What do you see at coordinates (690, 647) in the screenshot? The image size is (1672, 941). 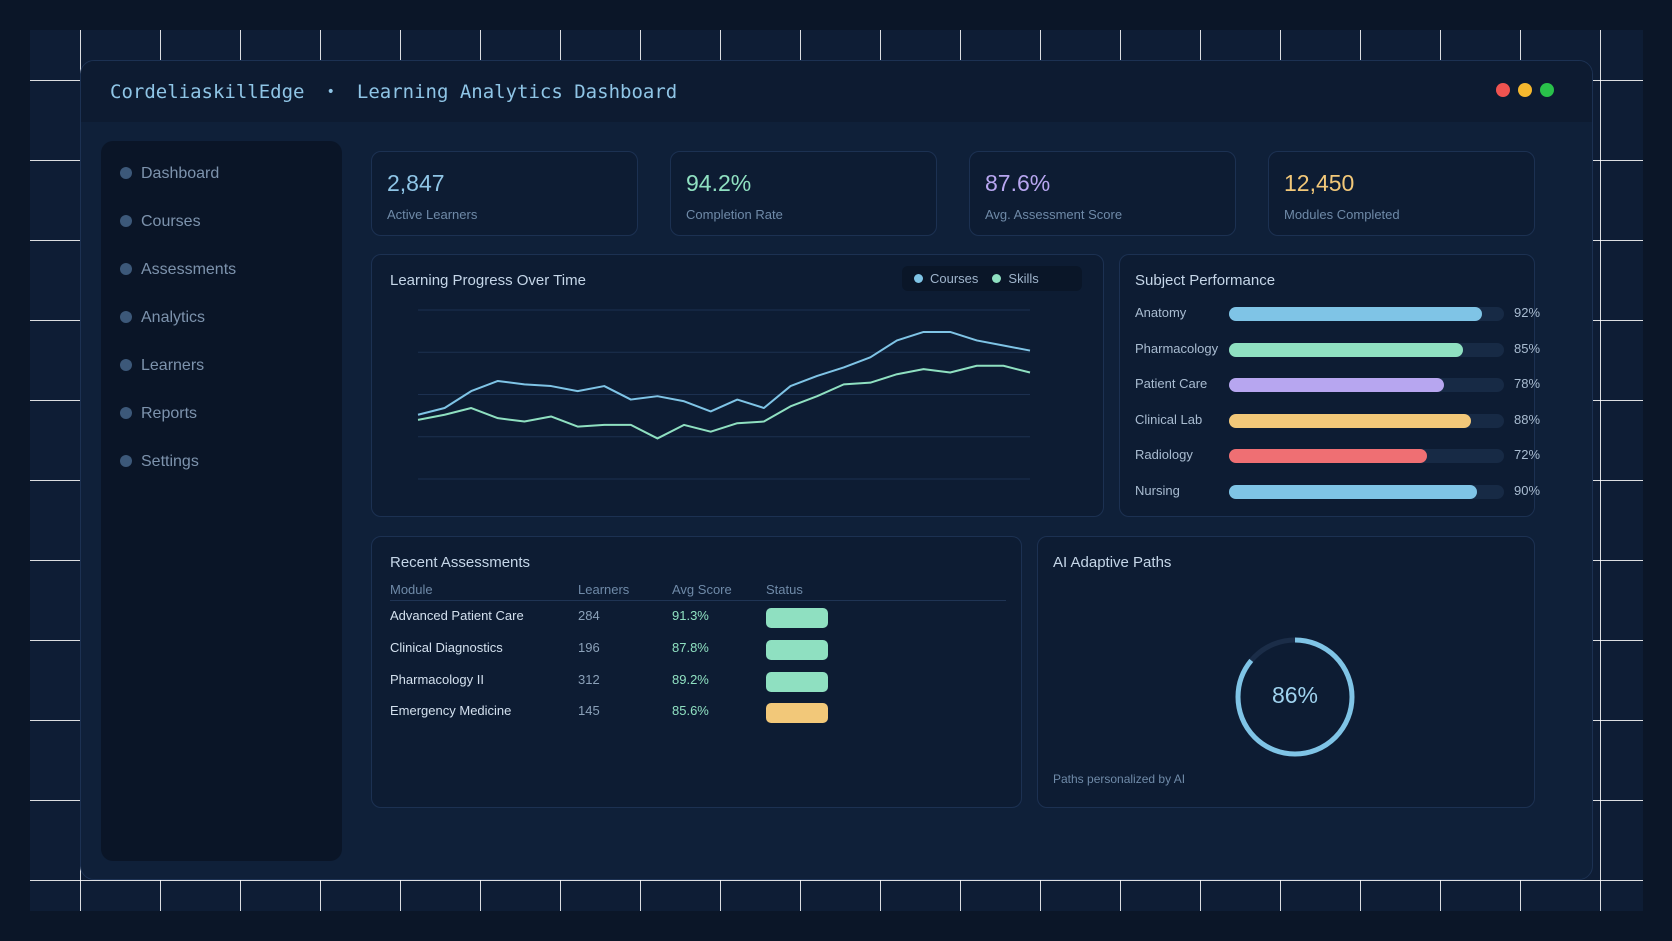 I see `cell-score: 87.8%` at bounding box center [690, 647].